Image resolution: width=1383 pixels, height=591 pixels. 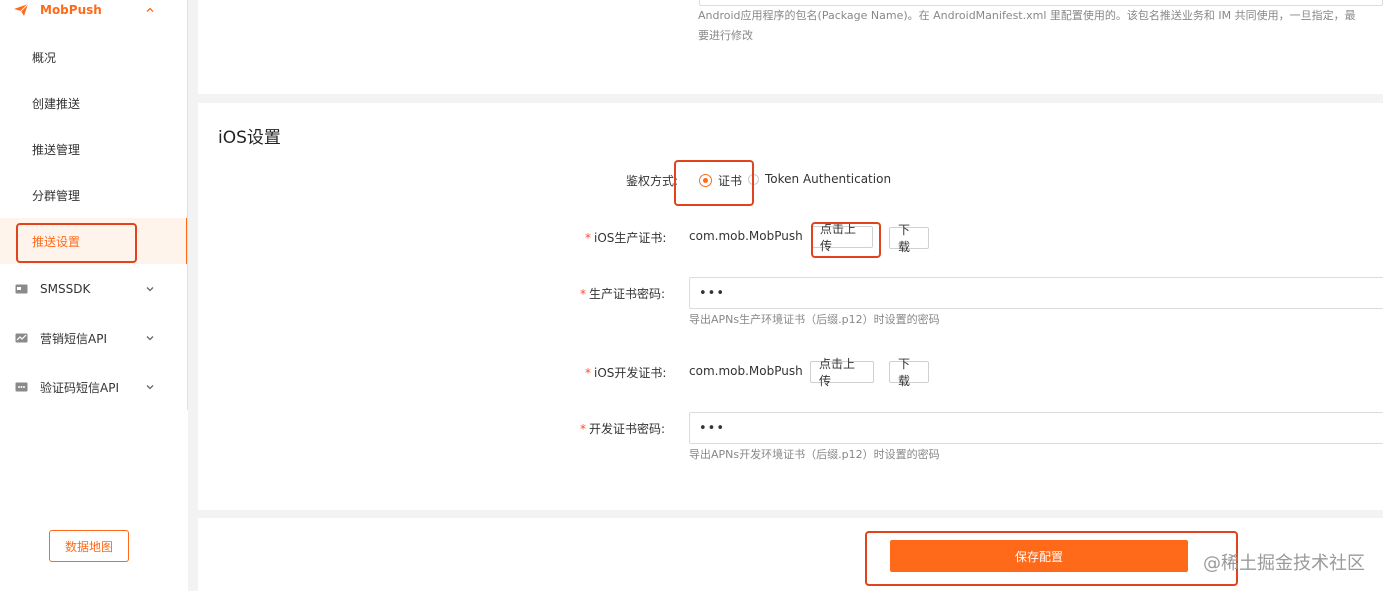 I want to click on data-map-button: 数据地图, so click(x=89, y=546).